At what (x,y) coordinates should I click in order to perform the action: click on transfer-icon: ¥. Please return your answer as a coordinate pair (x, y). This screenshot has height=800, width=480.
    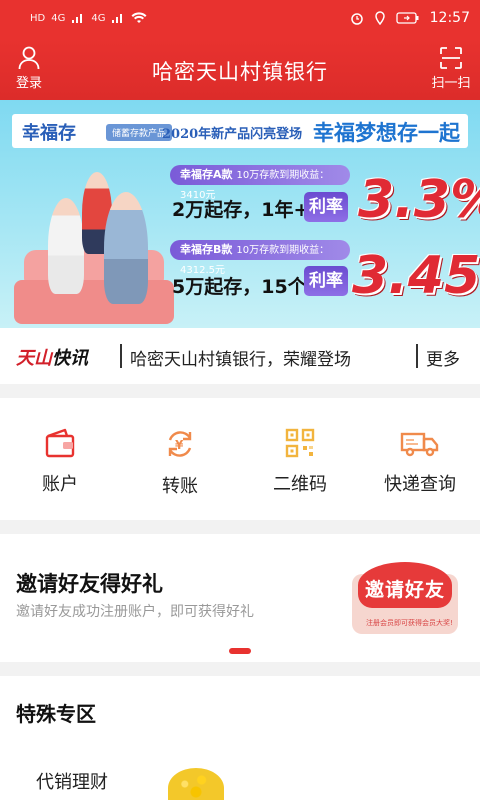
    Looking at the image, I should click on (180, 444).